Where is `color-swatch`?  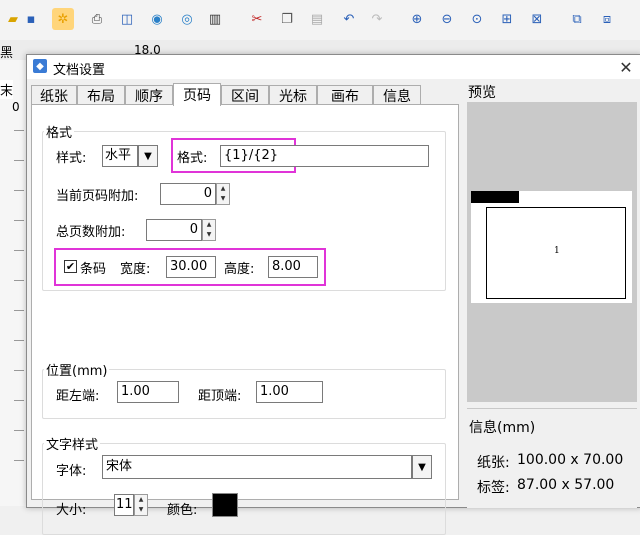 color-swatch is located at coordinates (225, 505).